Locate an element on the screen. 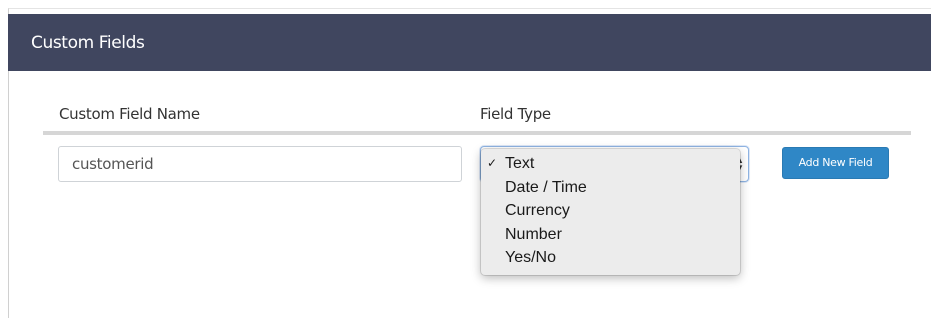 Image resolution: width=931 pixels, height=318 pixels. option-number: Number is located at coordinates (610, 235).